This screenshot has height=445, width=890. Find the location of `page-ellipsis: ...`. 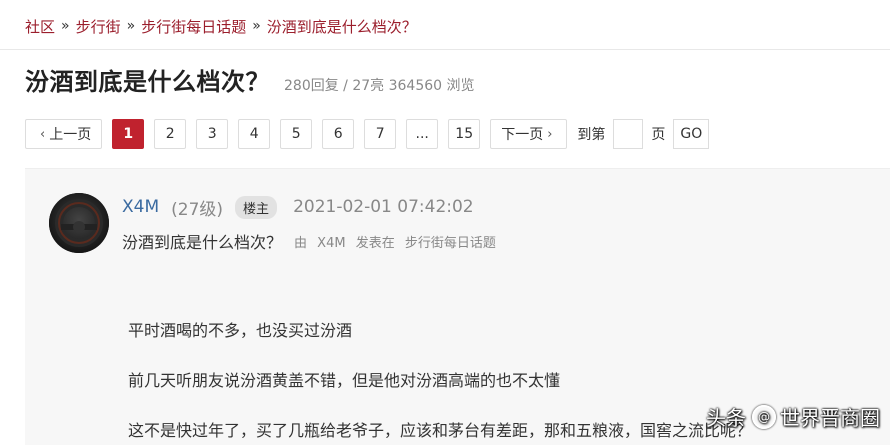

page-ellipsis: ... is located at coordinates (422, 134).